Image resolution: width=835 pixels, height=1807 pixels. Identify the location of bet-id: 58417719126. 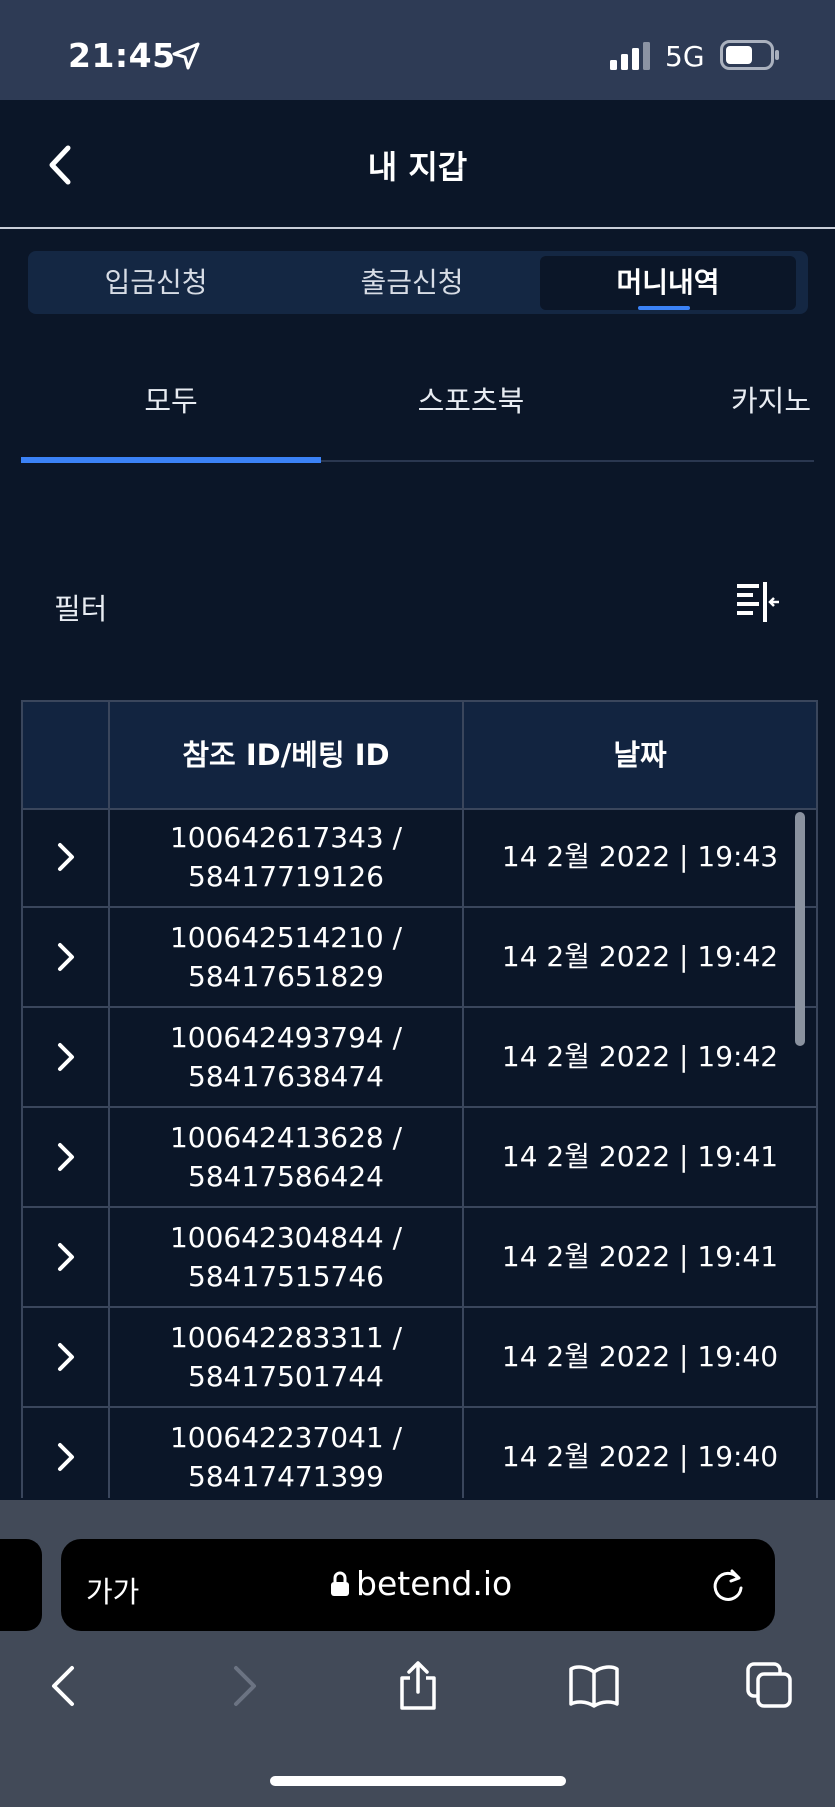
(286, 876).